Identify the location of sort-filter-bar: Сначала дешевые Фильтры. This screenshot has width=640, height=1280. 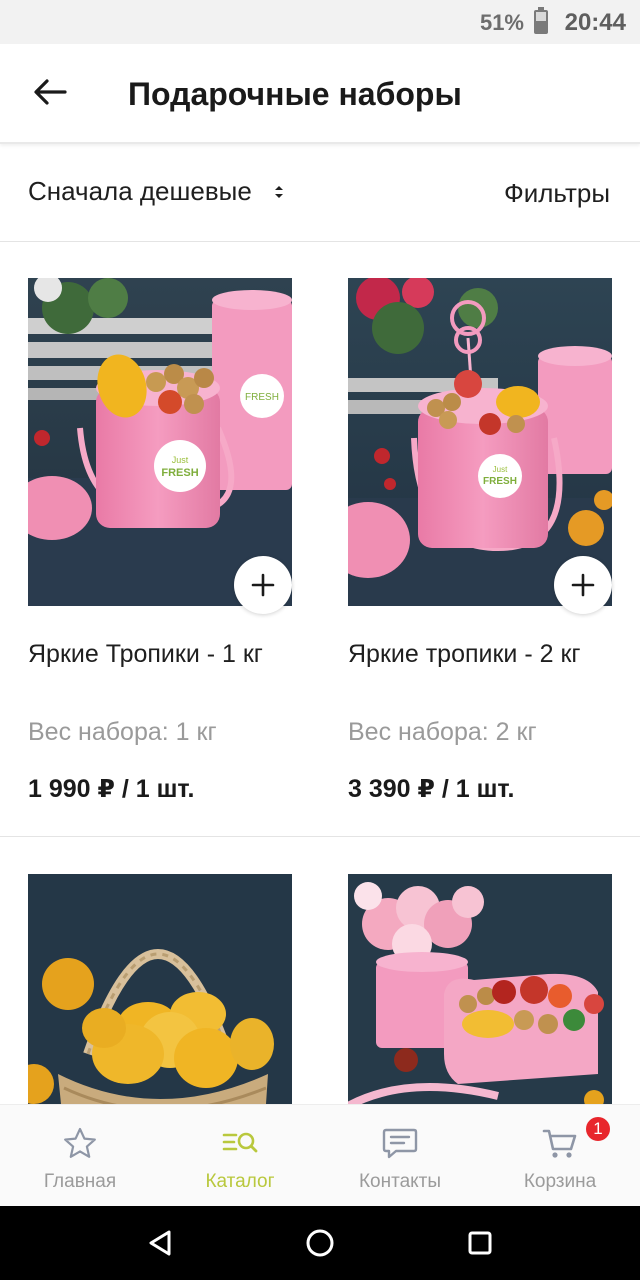
(320, 194).